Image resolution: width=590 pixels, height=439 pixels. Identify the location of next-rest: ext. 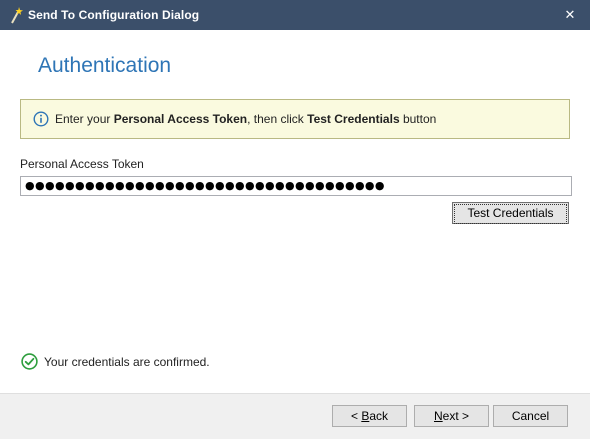
(450, 416).